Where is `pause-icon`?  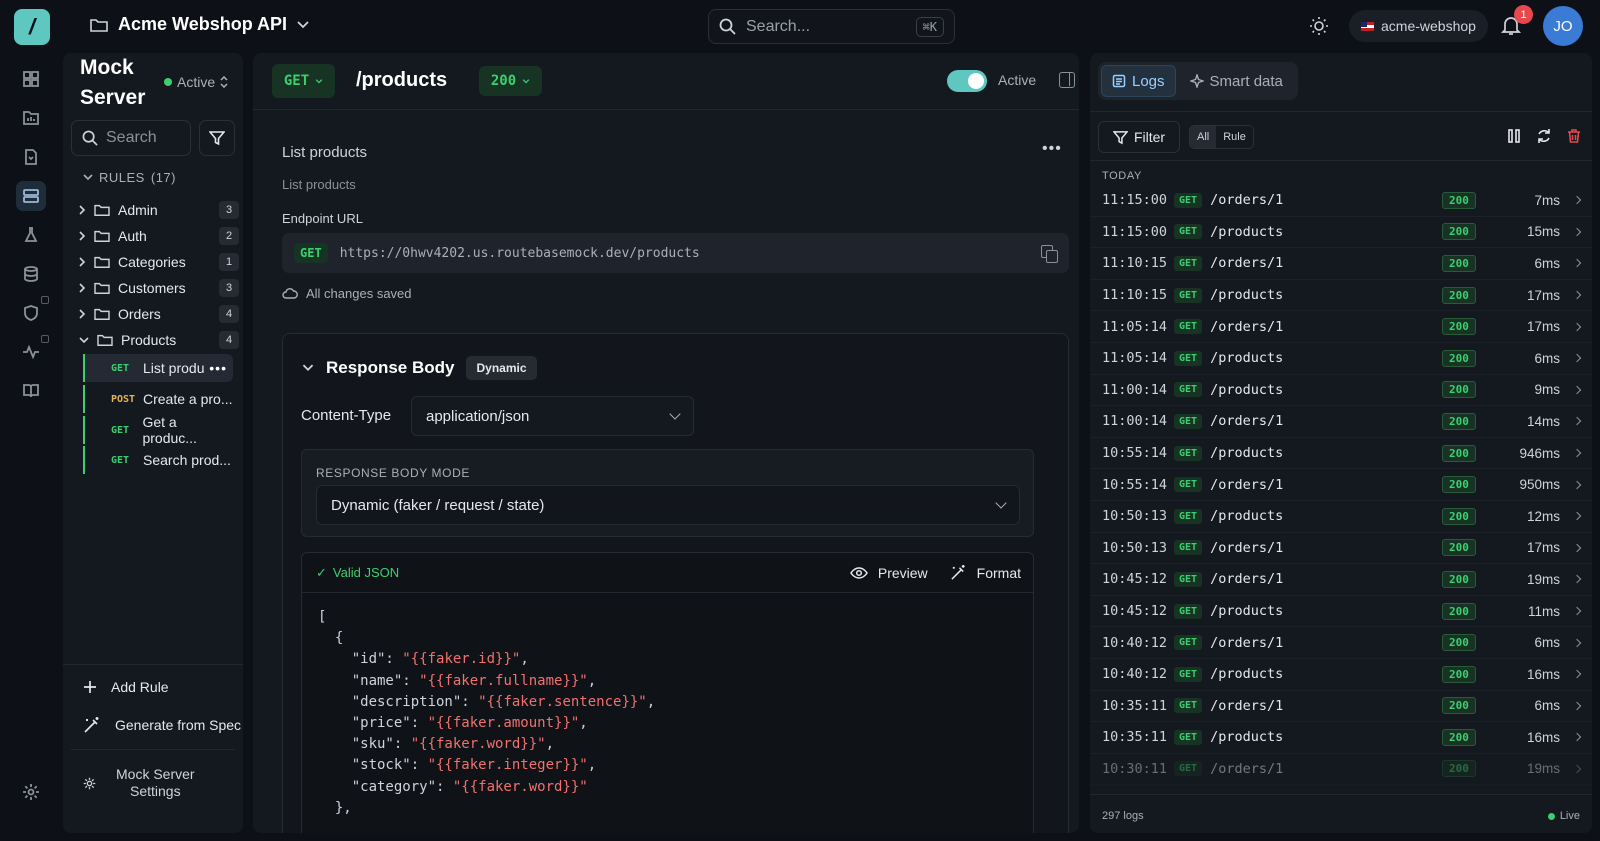
pause-icon is located at coordinates (1514, 136).